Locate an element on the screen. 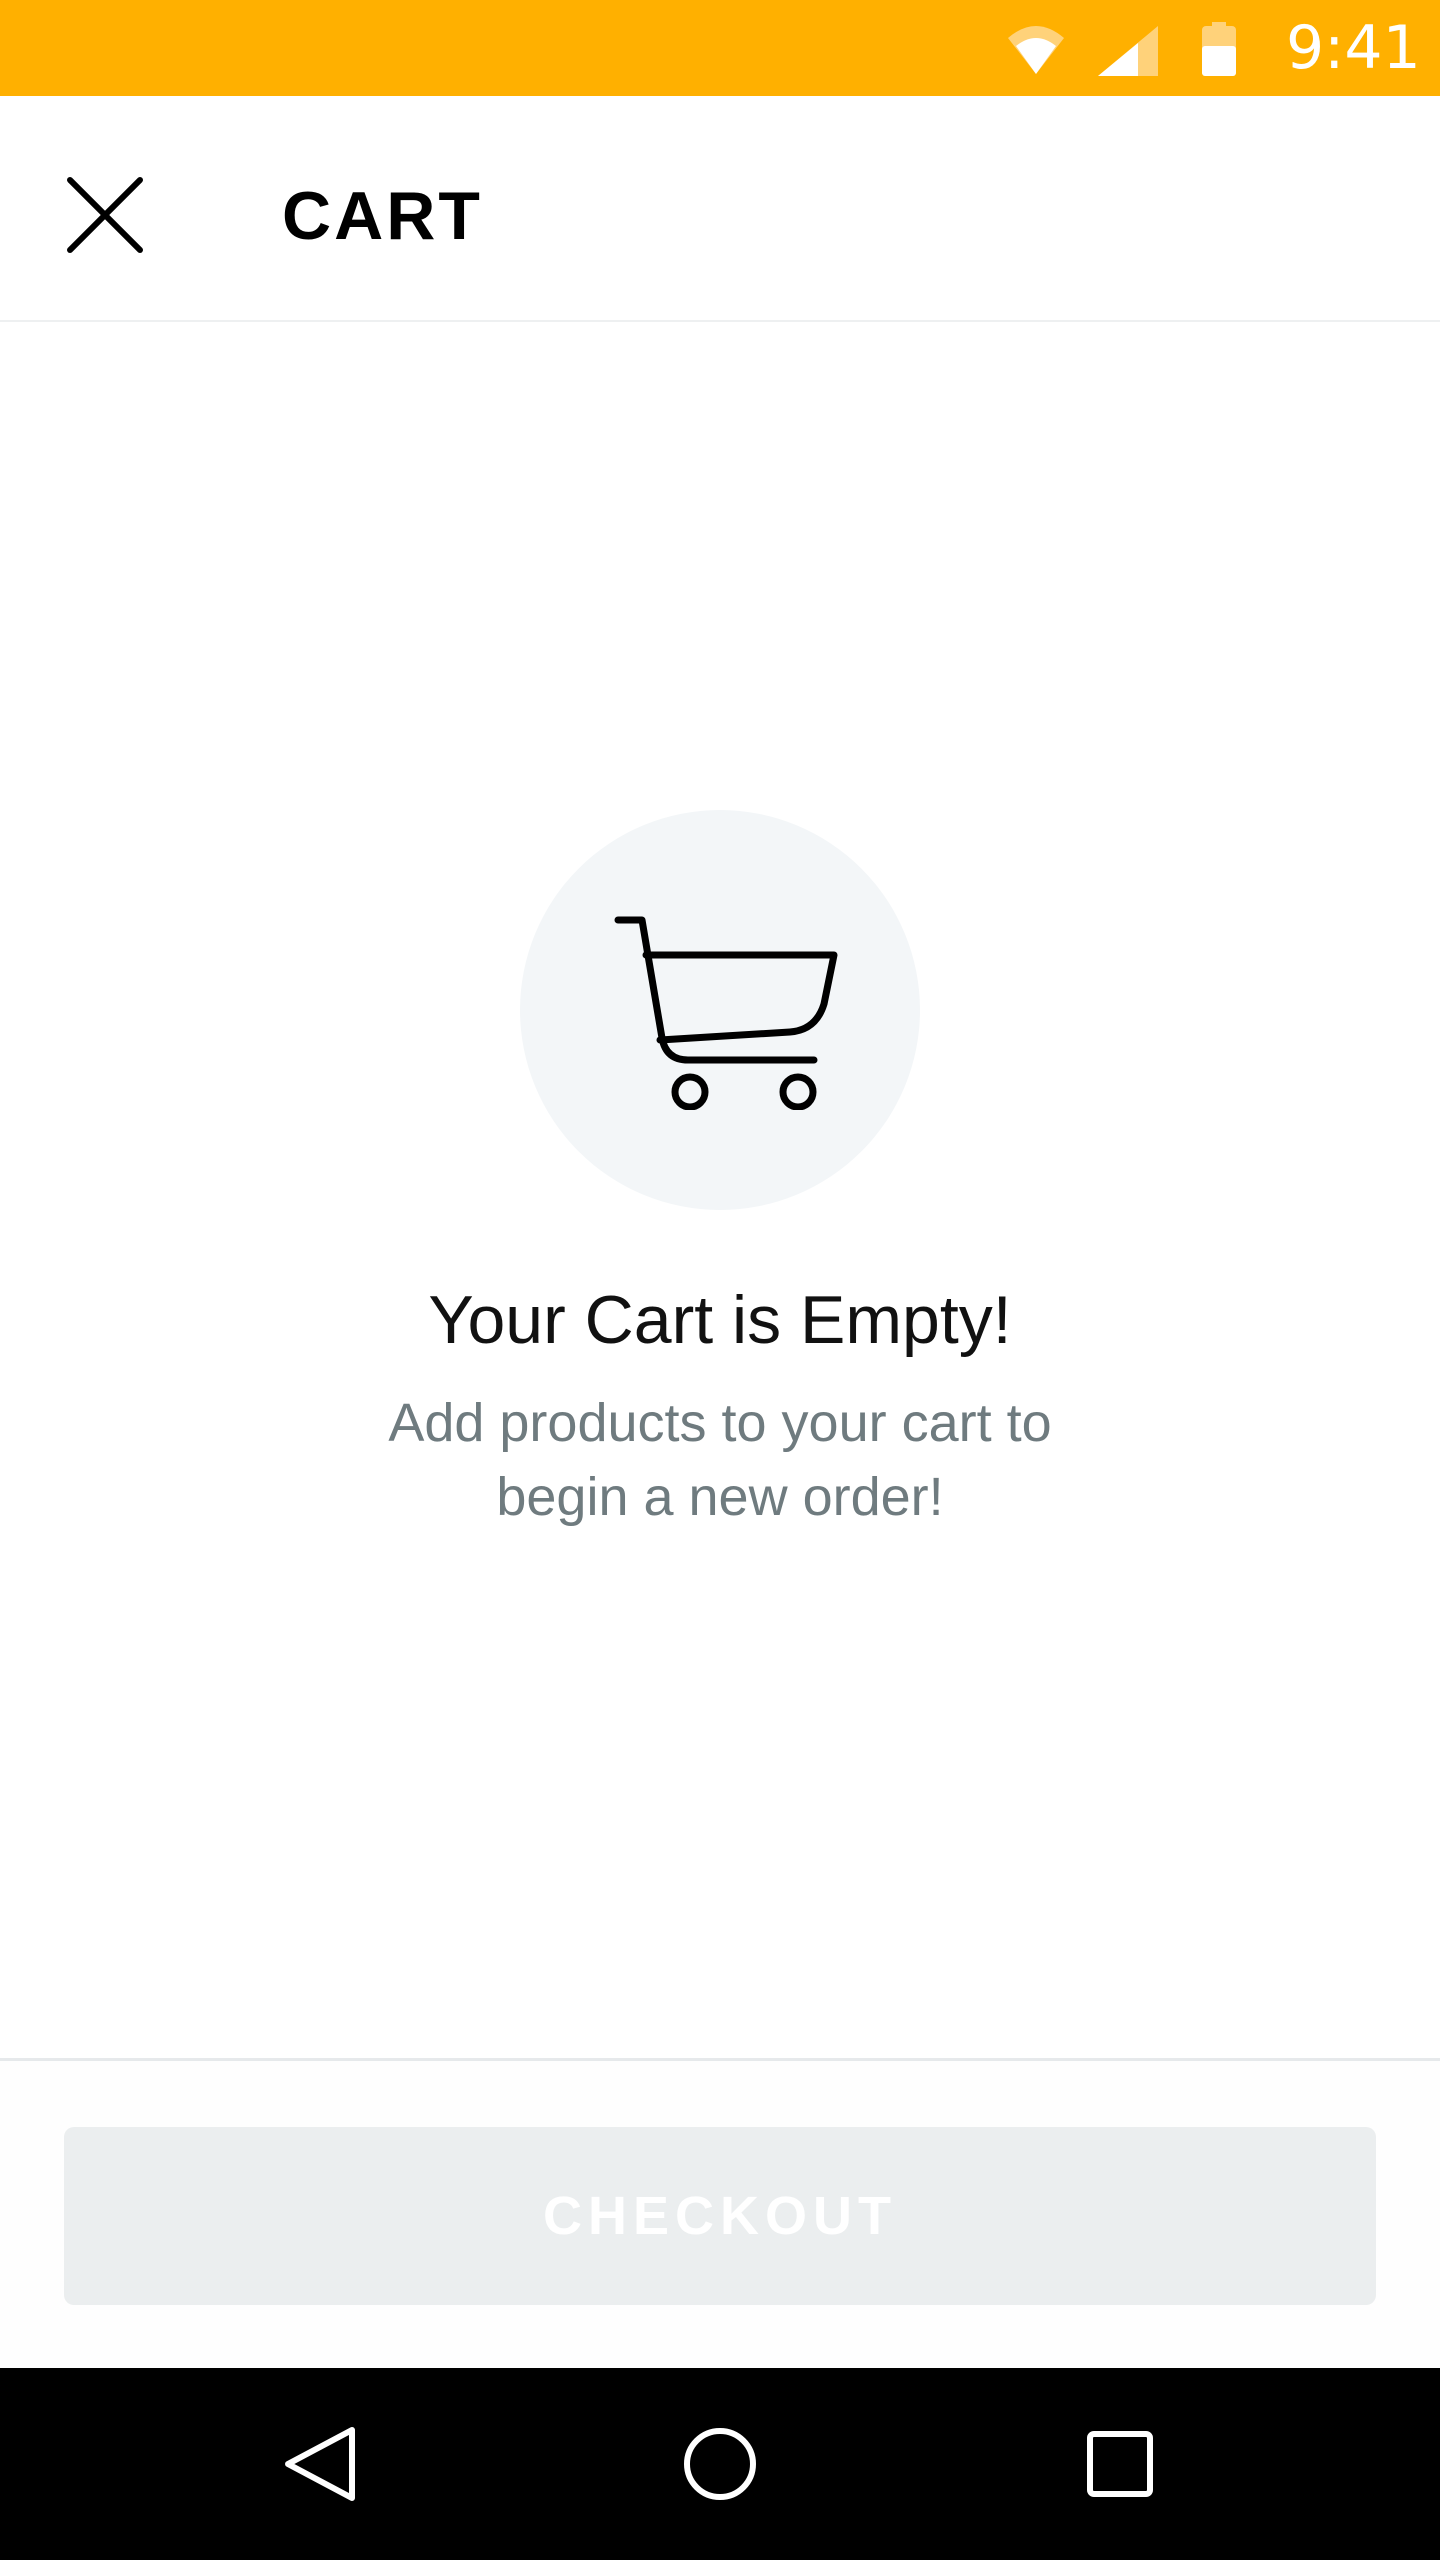 This screenshot has width=1440, height=2560. home-icon is located at coordinates (720, 2464).